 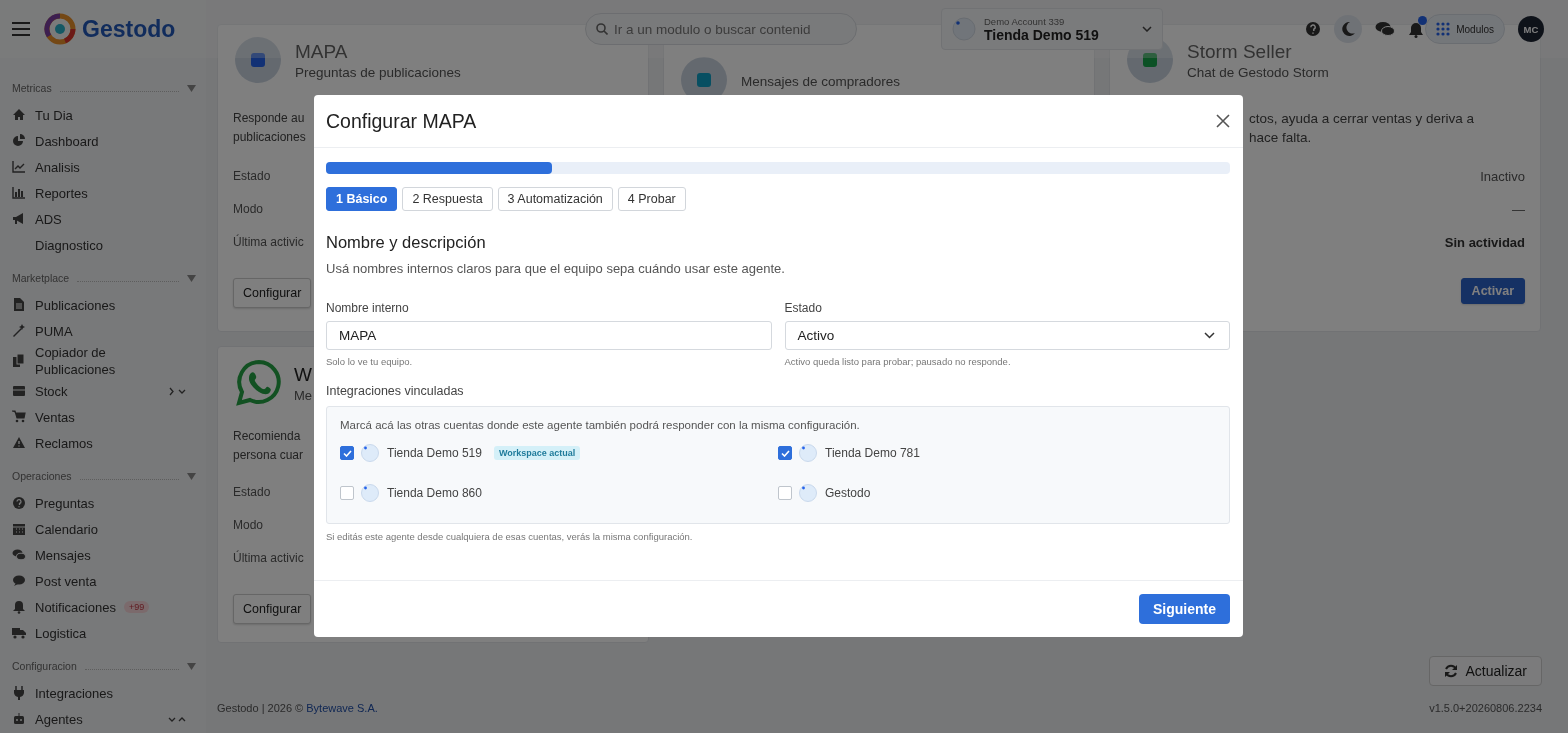 I want to click on card-description: hace falta., so click(x=1280, y=138).